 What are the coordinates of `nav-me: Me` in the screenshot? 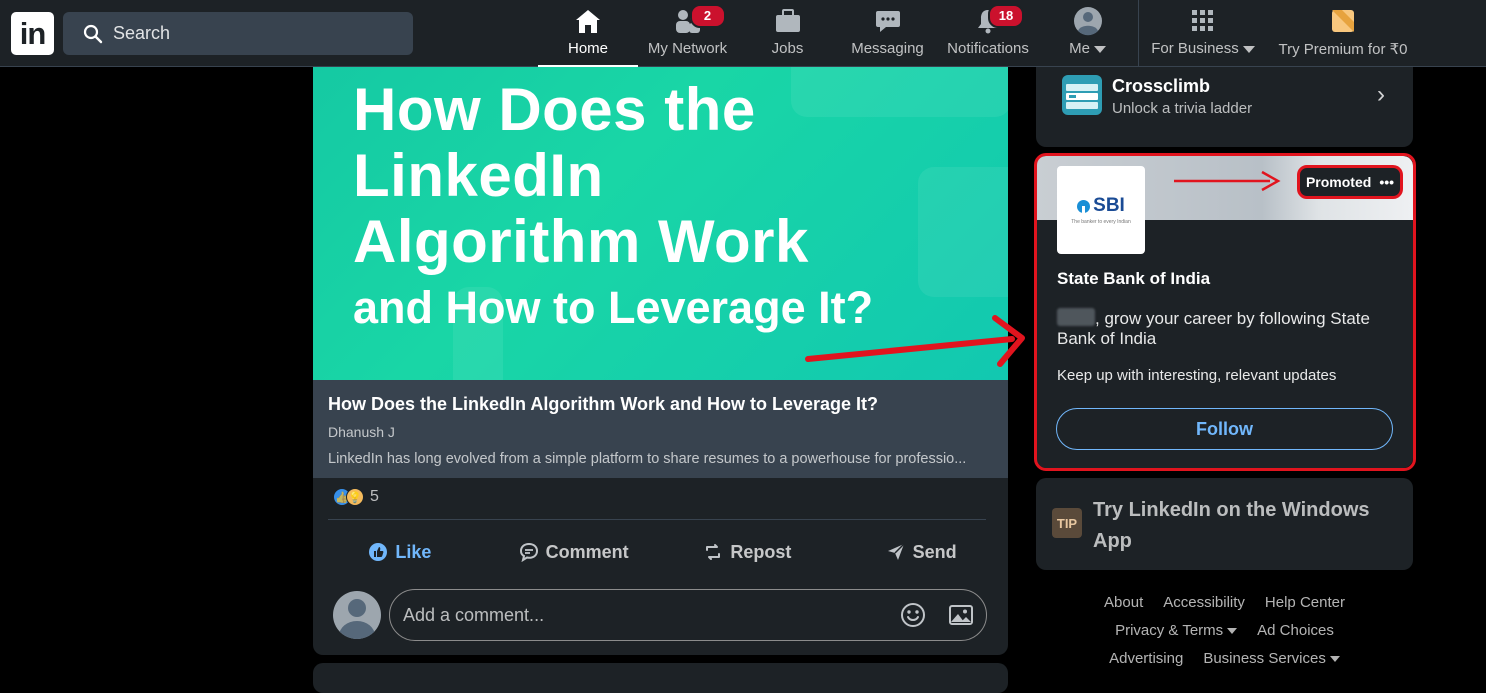 It's located at (1087, 36).